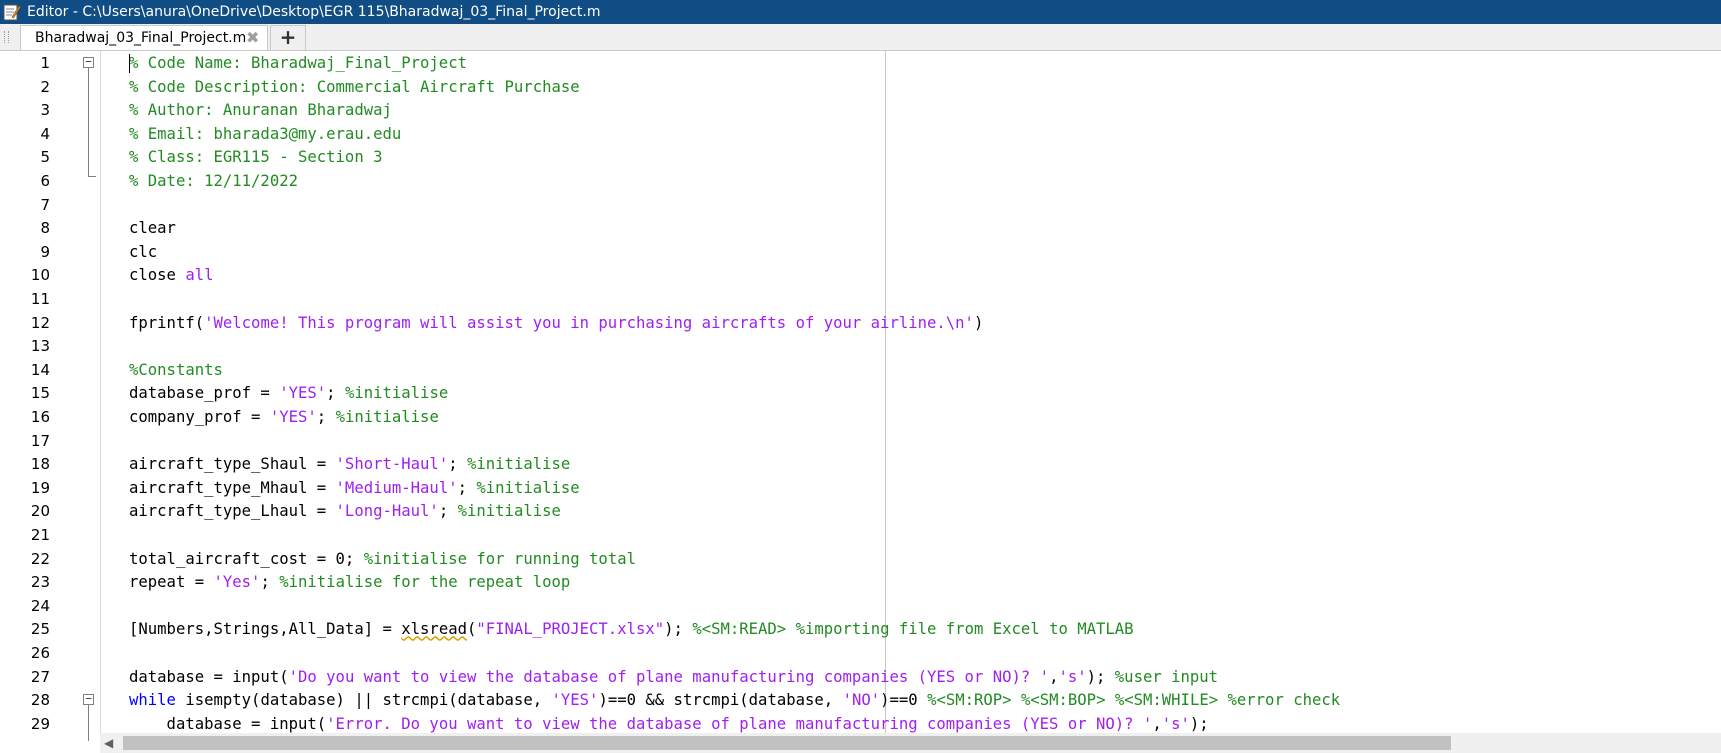 The height and width of the screenshot is (753, 1721). What do you see at coordinates (860, 229) in the screenshot?
I see `code-line: 8 clear` at bounding box center [860, 229].